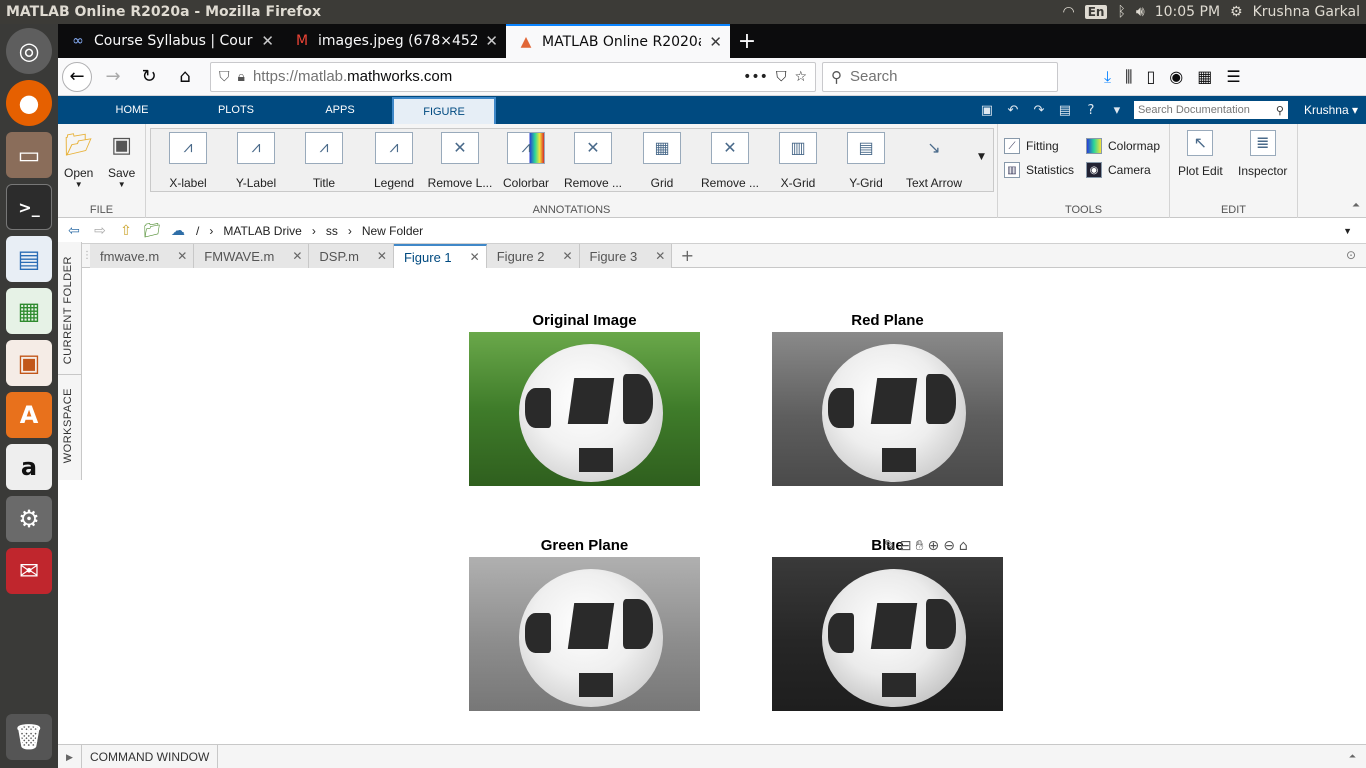 This screenshot has width=1366, height=768. Describe the element at coordinates (626, 256) in the screenshot. I see `doc-tab-figure-3: Figure 3 ✕` at that location.